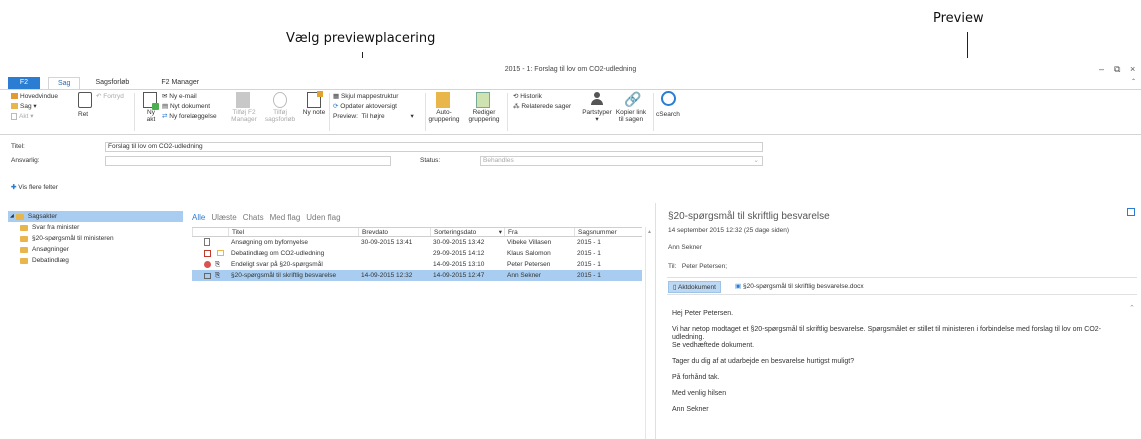 The width and height of the screenshot is (1141, 439). What do you see at coordinates (434, 147) in the screenshot?
I see `titel-input: Forslag til lov om CO2-udledning` at bounding box center [434, 147].